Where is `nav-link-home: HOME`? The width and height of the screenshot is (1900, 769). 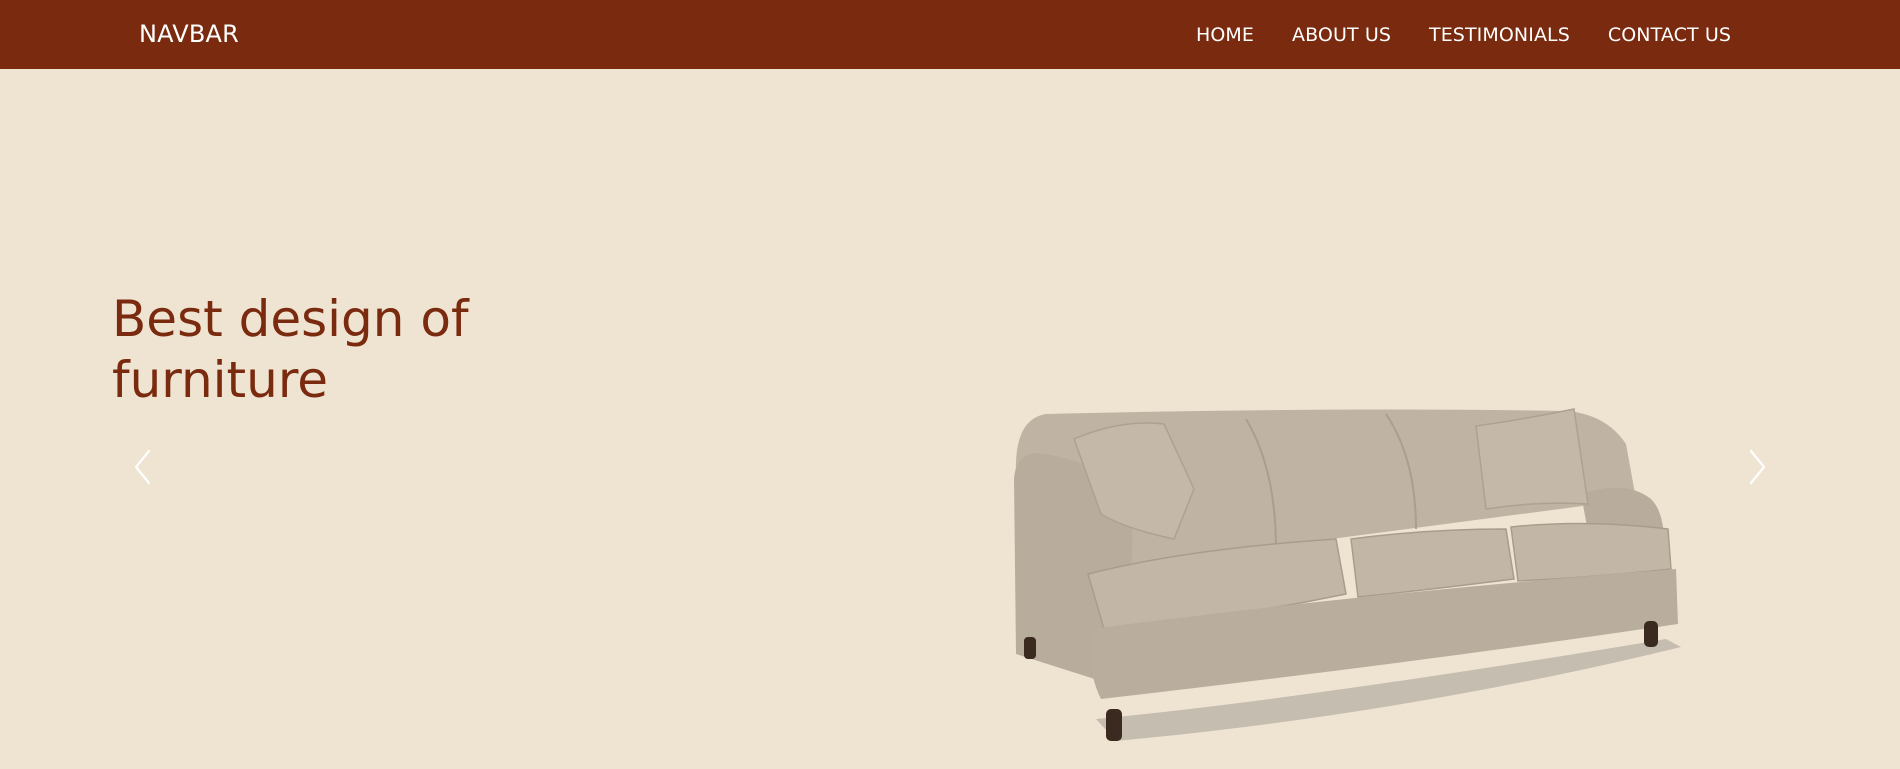
nav-link-home: HOME is located at coordinates (1225, 35).